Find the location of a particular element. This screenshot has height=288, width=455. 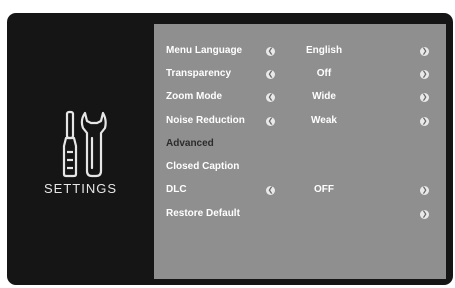

menu-row-menu-language: Menu Language ❮ English ❯ is located at coordinates (300, 52).